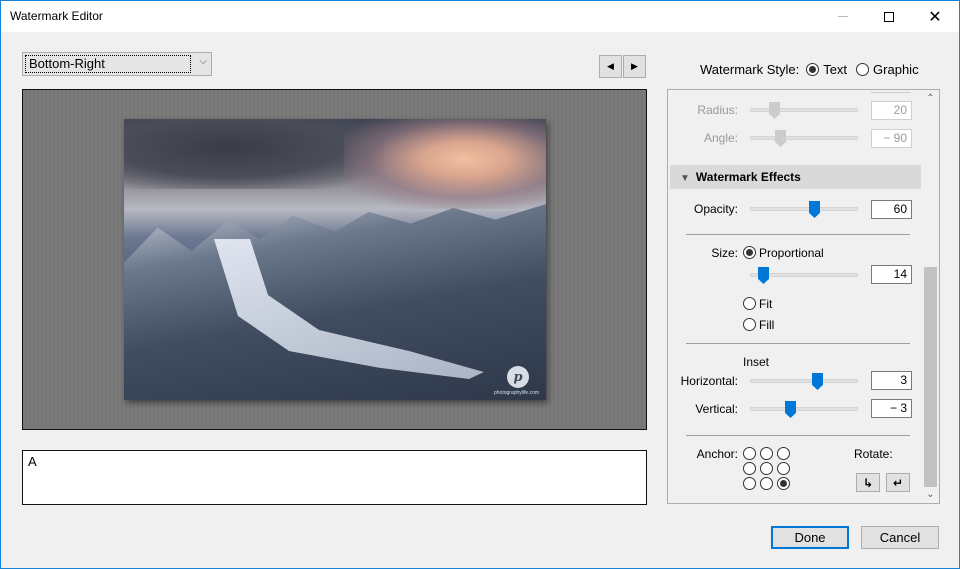  Describe the element at coordinates (720, 138) in the screenshot. I see `angle-label: Angle:` at that location.